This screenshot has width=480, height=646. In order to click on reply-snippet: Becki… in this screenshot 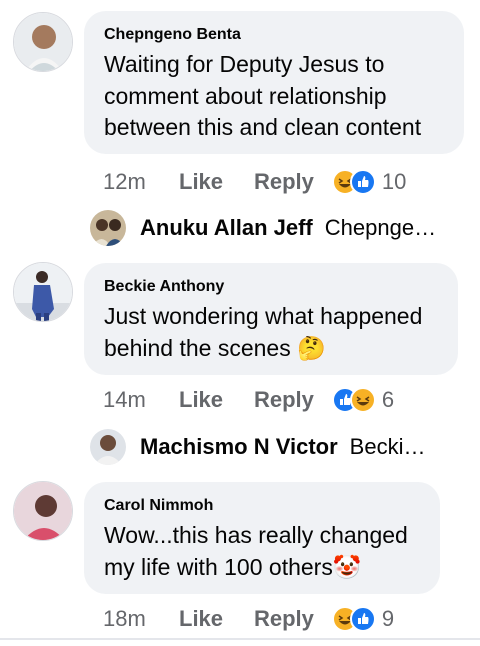, I will do `click(387, 446)`.